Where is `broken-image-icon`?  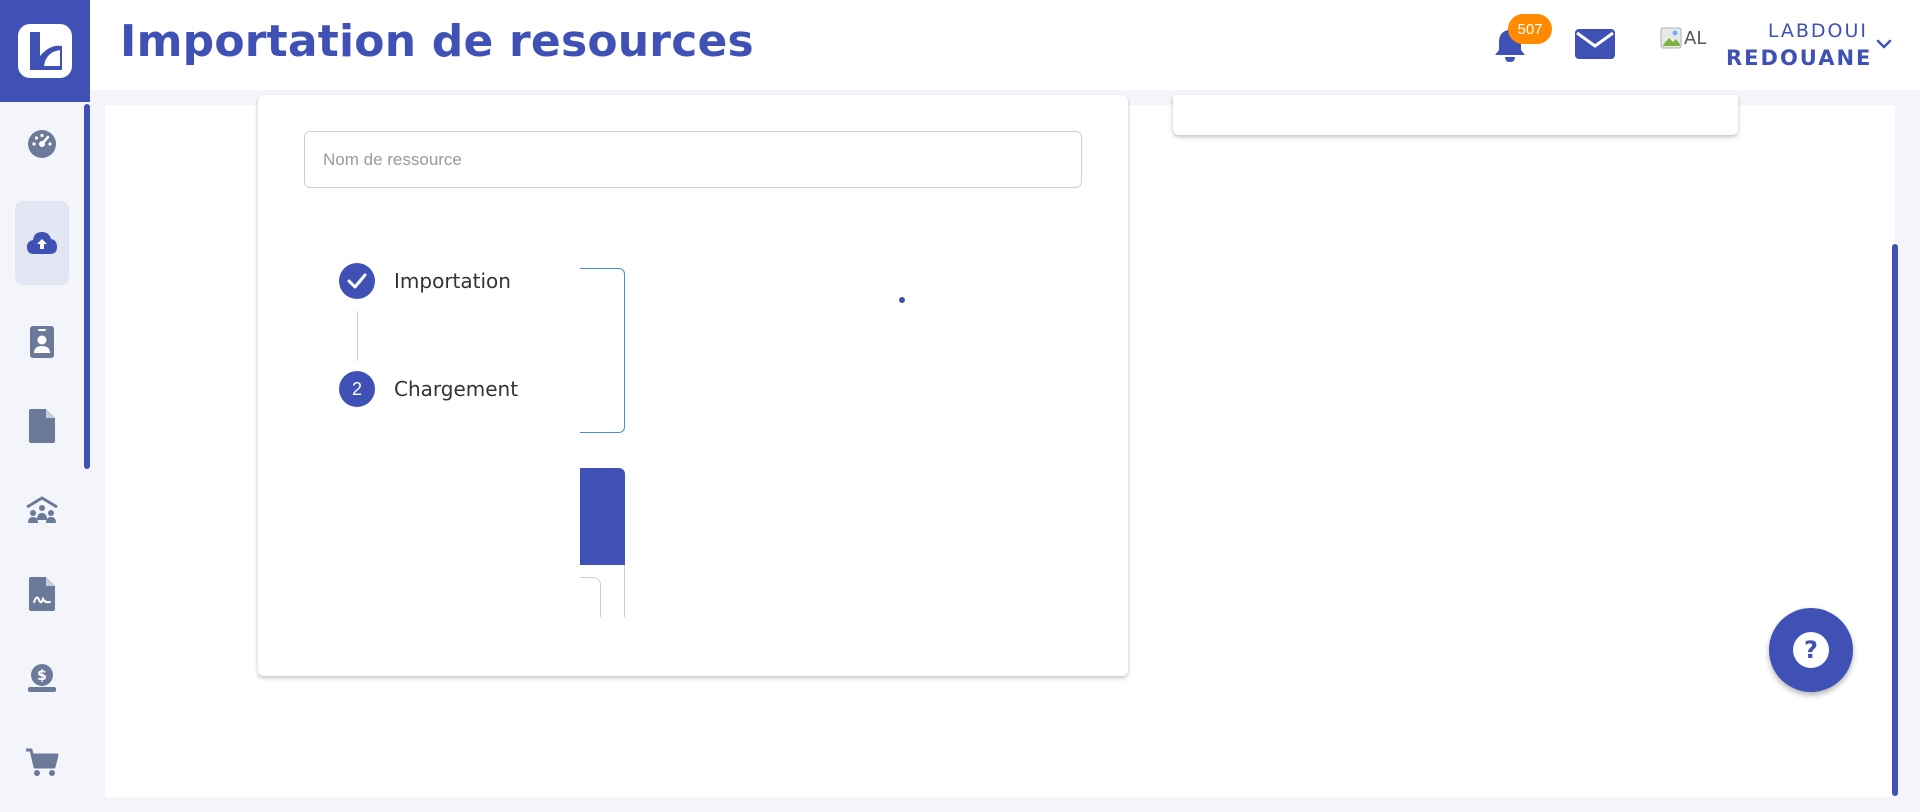
broken-image-icon is located at coordinates (1671, 38).